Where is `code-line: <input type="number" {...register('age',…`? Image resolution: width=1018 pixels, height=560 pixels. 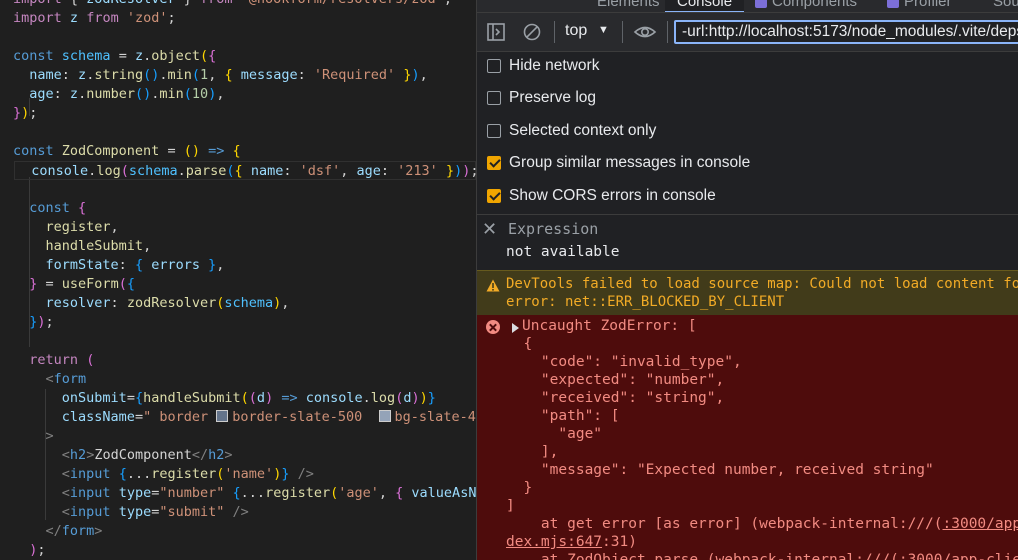 code-line: <input type="number" {...register('age',… is located at coordinates (244, 493).